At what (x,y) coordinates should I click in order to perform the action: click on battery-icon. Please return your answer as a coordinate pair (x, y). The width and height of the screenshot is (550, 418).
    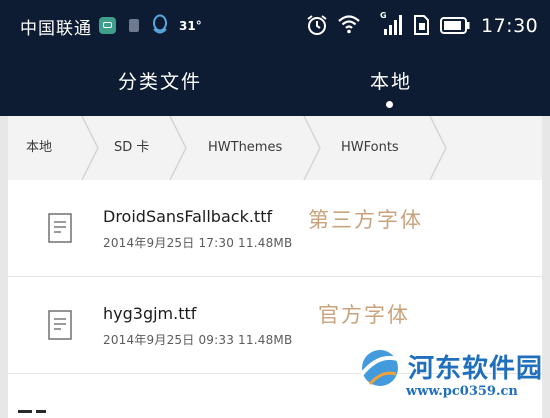
    Looking at the image, I should click on (455, 25).